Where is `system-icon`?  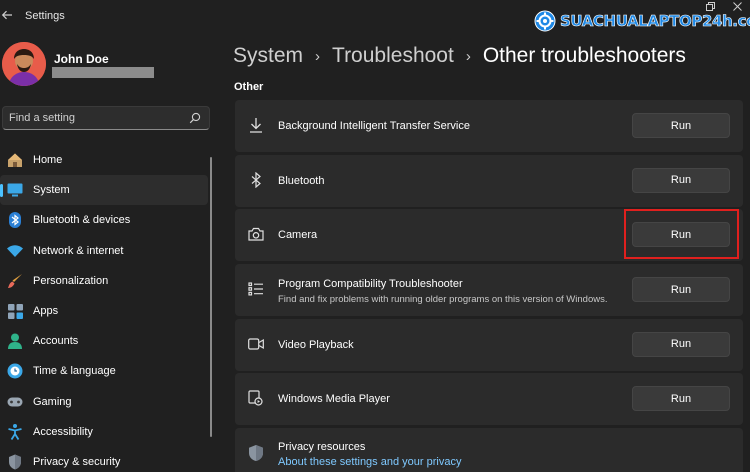
system-icon is located at coordinates (15, 190).